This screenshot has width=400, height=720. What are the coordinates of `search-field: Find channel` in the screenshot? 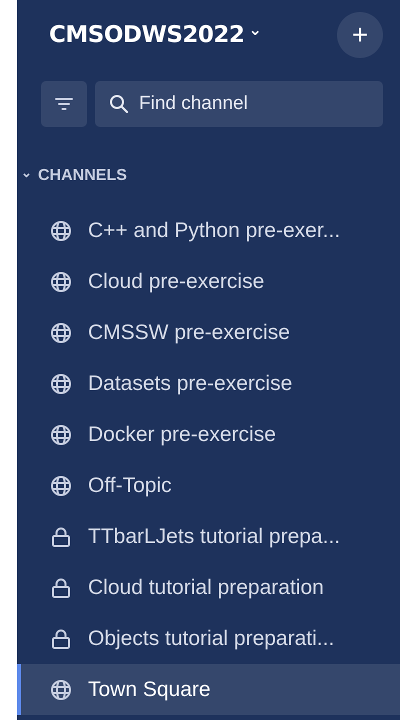 It's located at (239, 104).